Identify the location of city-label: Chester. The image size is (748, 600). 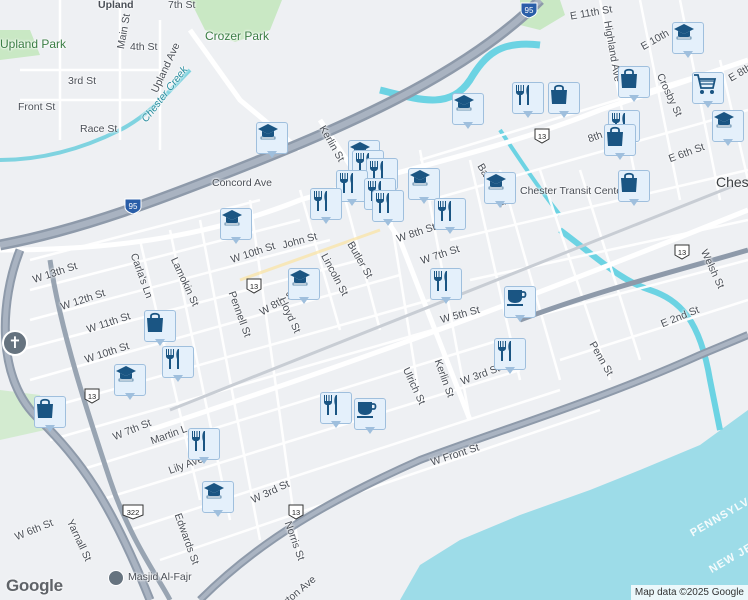
(732, 182).